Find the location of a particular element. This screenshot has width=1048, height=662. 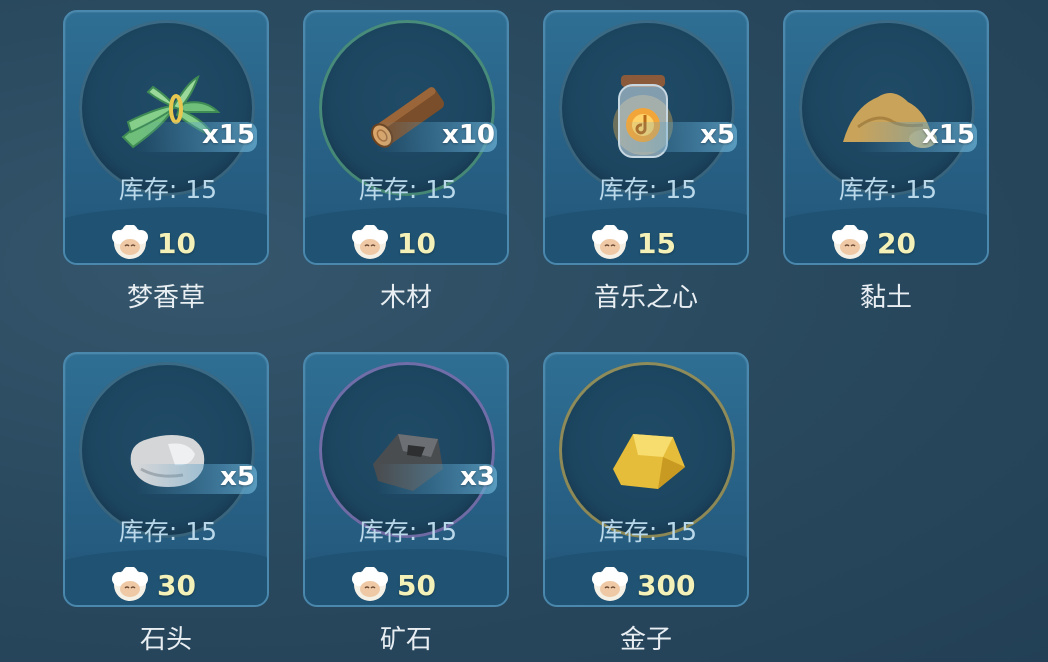

item-name: 木材 is located at coordinates (405, 298).